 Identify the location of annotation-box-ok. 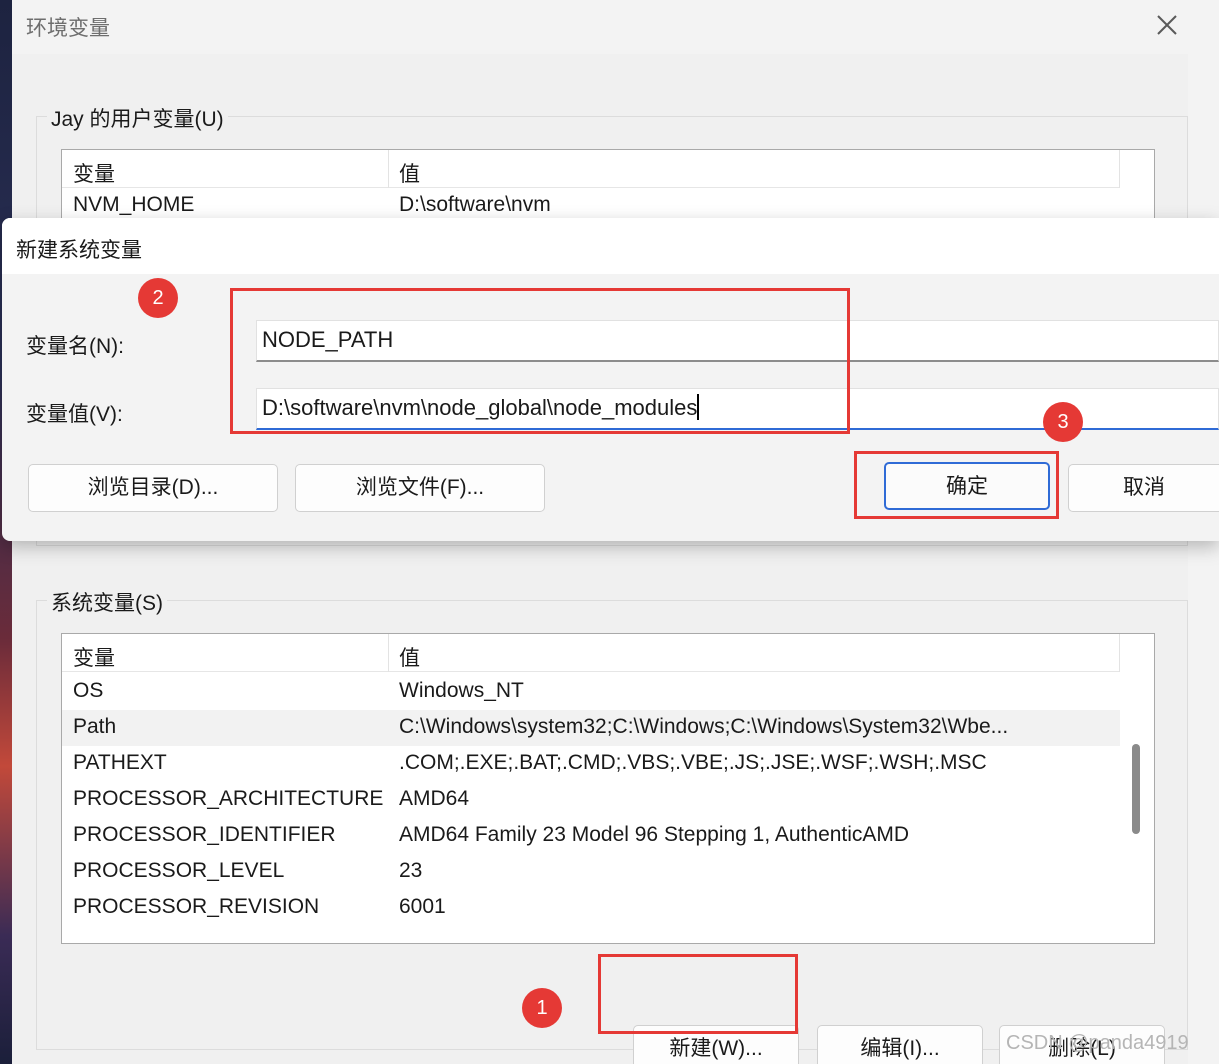
(956, 485).